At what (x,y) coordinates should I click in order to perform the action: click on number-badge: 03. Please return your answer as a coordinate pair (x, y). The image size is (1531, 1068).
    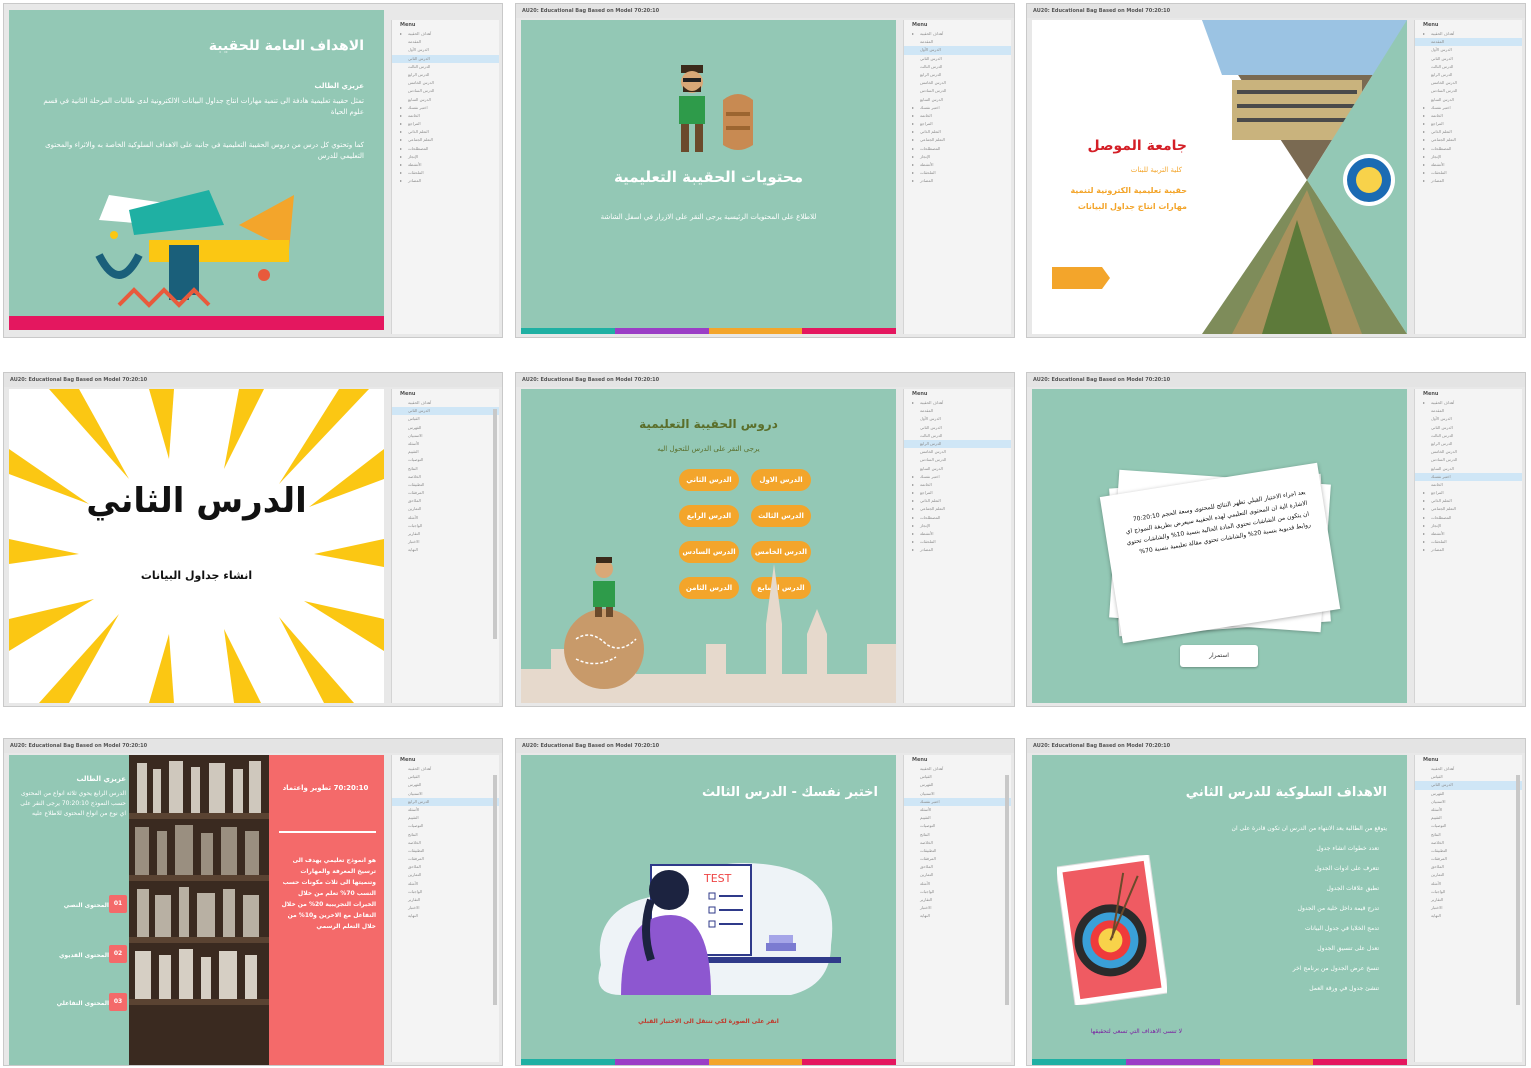
    Looking at the image, I should click on (118, 1002).